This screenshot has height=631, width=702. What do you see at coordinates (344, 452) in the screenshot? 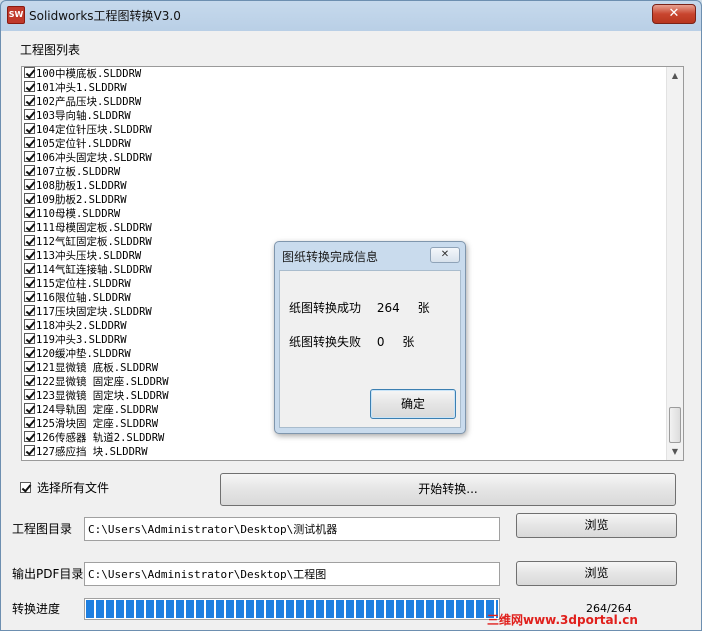
I see `list-item: 127感应挡 块.SLDDRW` at bounding box center [344, 452].